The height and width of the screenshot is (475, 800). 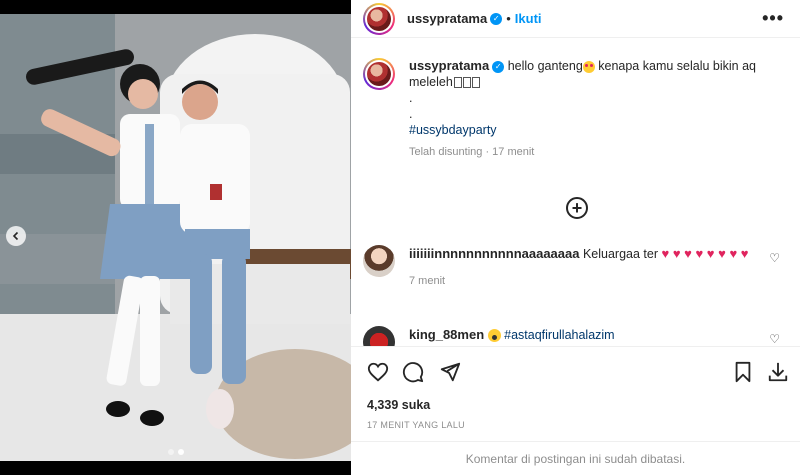 I want to click on comment-text: Keluargaa ter, so click(x=620, y=254).